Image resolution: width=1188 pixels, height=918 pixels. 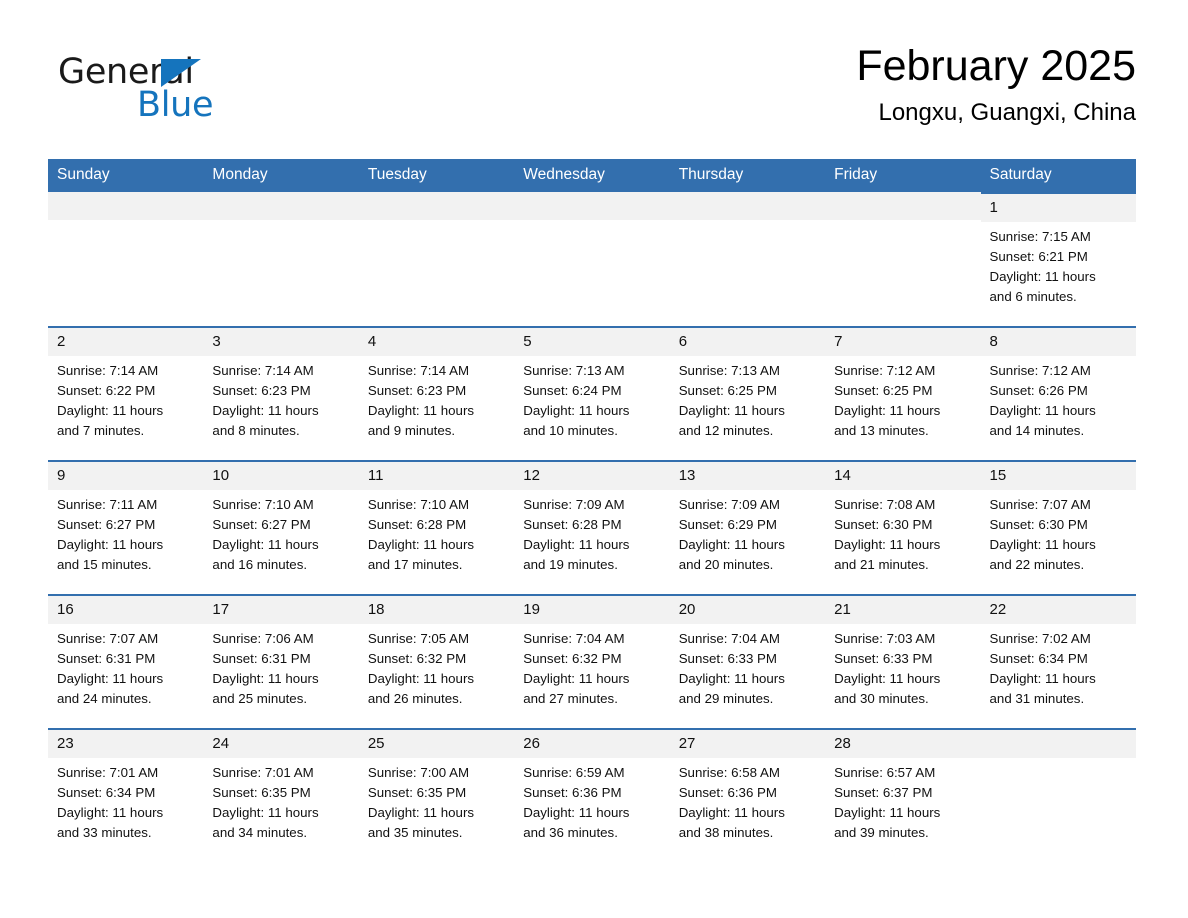 I want to click on calendar-cell, so click(x=903, y=259).